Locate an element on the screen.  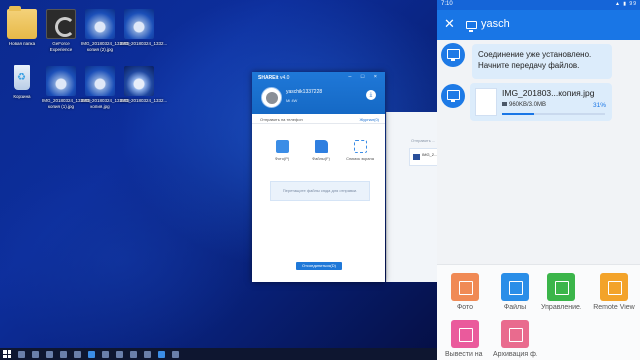
avatar is located at coordinates (271, 97).